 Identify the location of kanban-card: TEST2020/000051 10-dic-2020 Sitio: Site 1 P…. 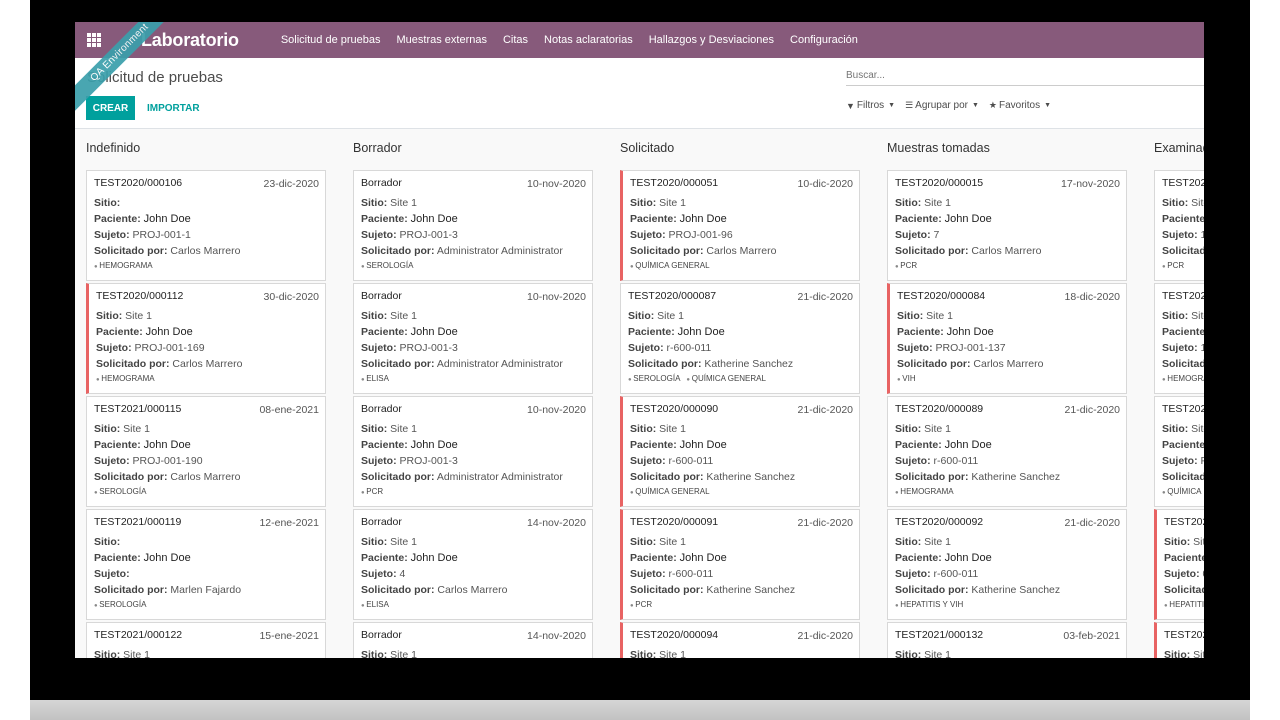
(740, 225).